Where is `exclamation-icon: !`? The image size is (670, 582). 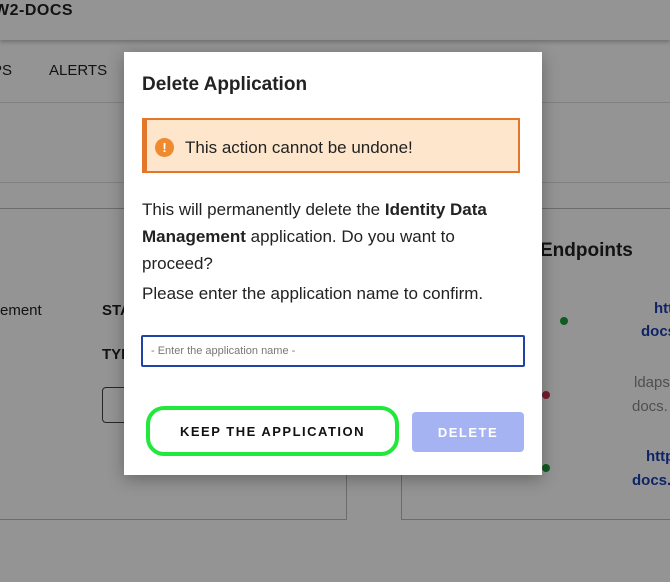
exclamation-icon: ! is located at coordinates (164, 147).